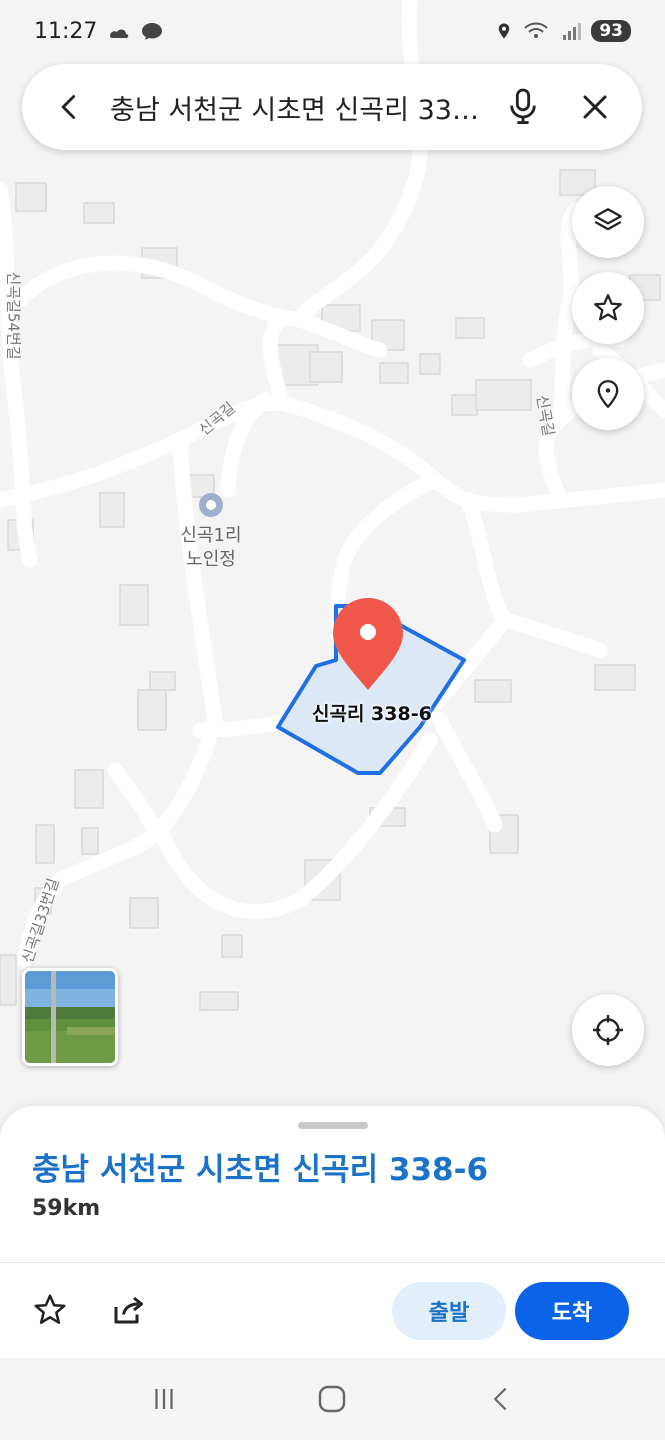 Image resolution: width=665 pixels, height=1440 pixels. I want to click on home-icon, so click(332, 1399).